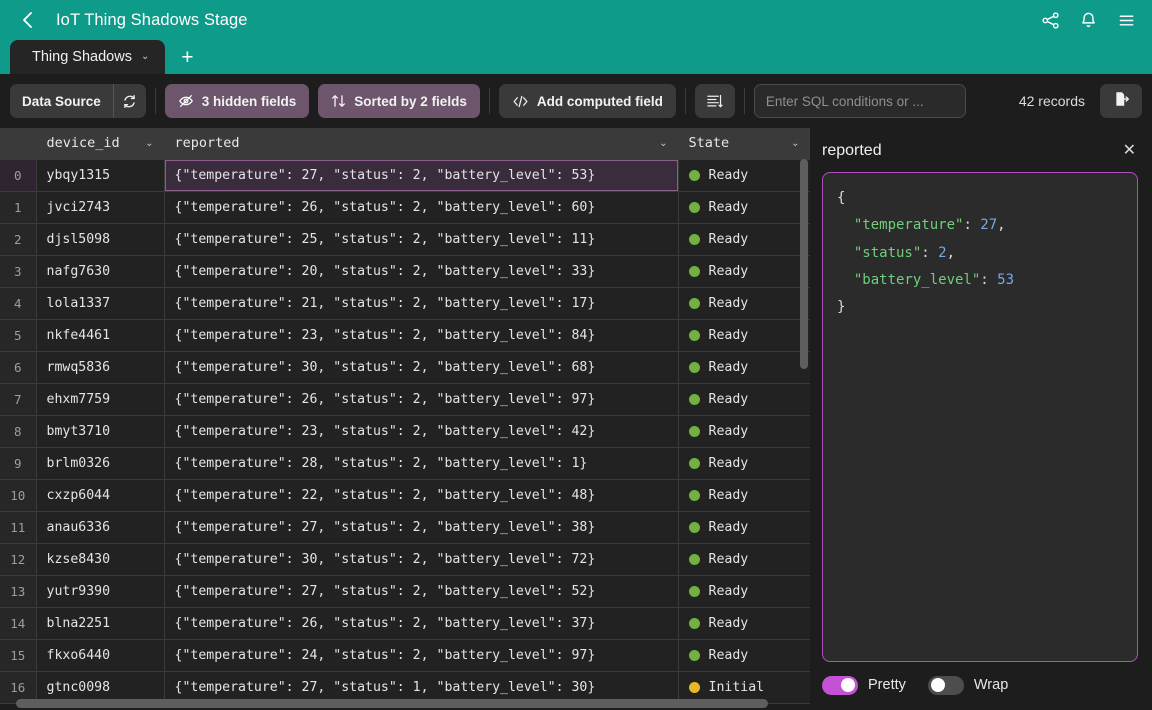  I want to click on row-number: 2, so click(18, 239).